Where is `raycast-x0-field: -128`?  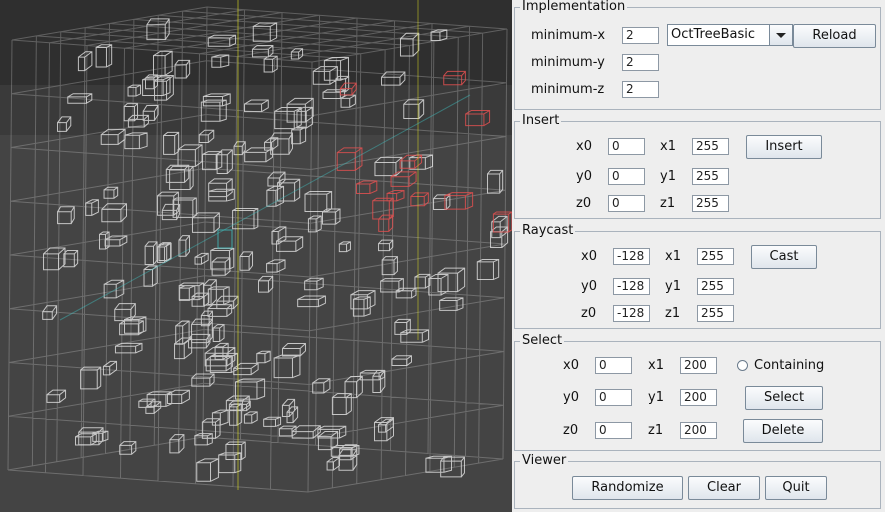 raycast-x0-field: -128 is located at coordinates (631, 256).